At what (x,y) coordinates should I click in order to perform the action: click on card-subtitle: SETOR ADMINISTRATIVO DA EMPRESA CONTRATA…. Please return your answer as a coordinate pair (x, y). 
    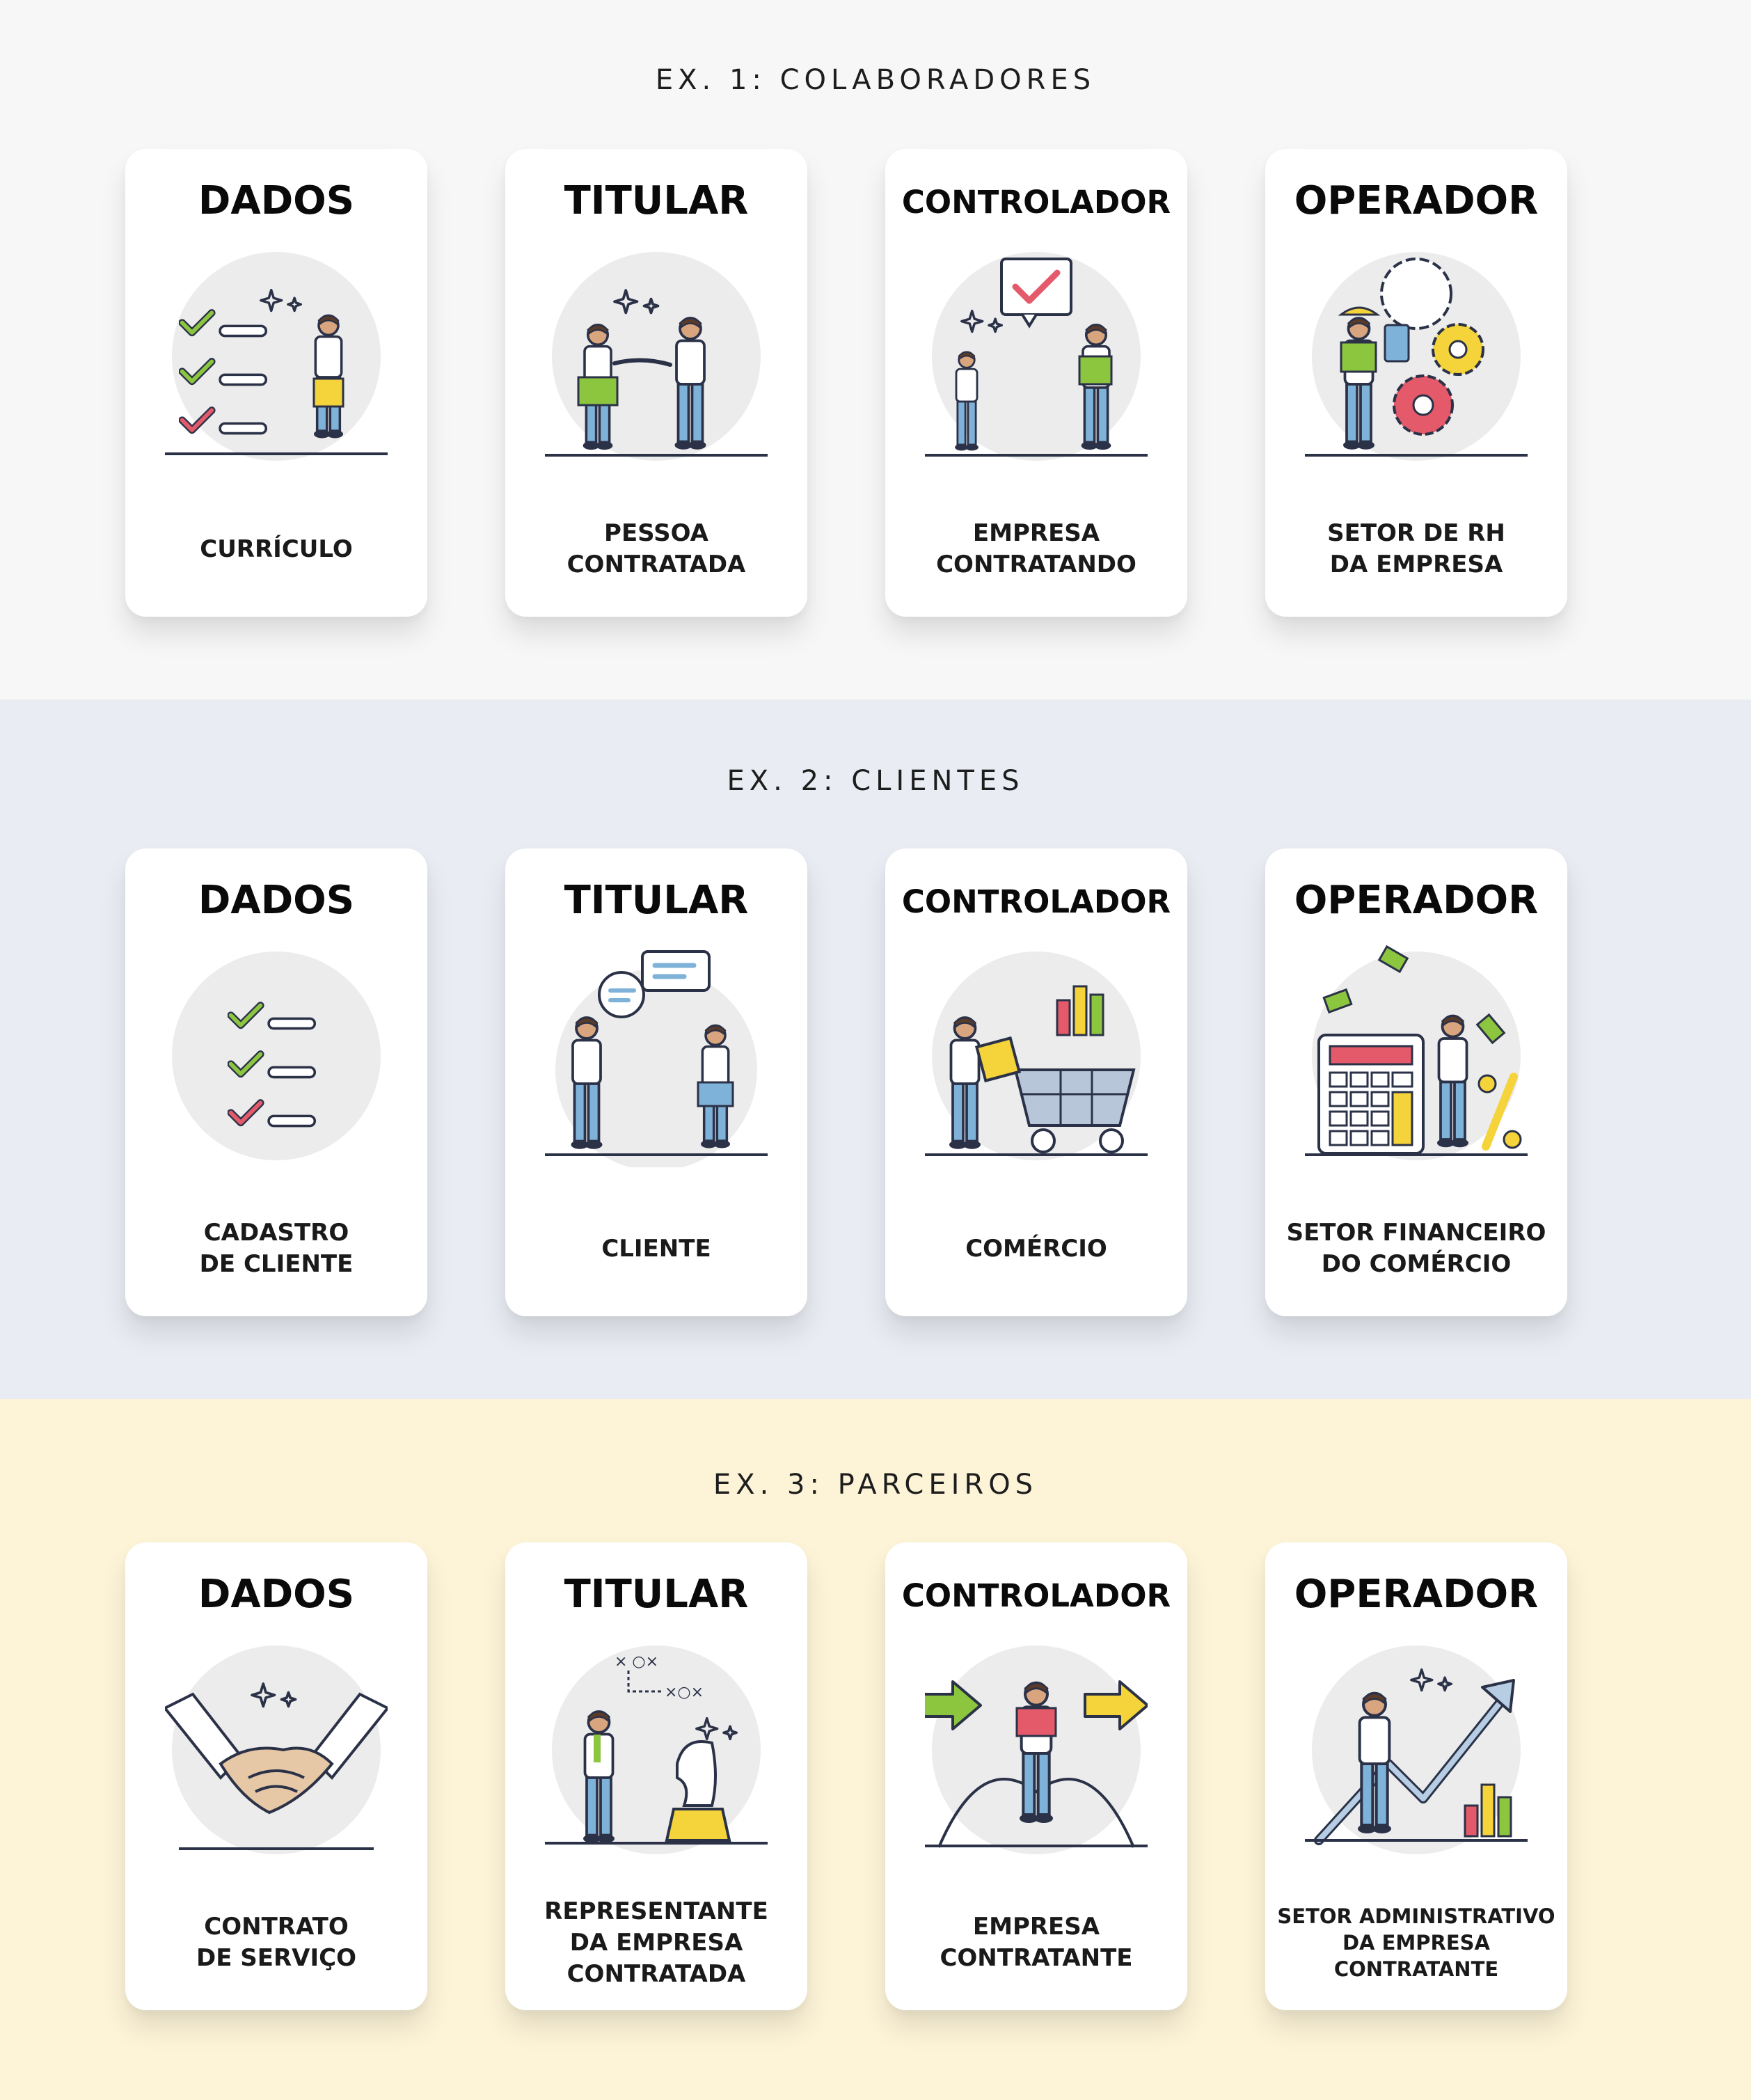
    Looking at the image, I should click on (1416, 1943).